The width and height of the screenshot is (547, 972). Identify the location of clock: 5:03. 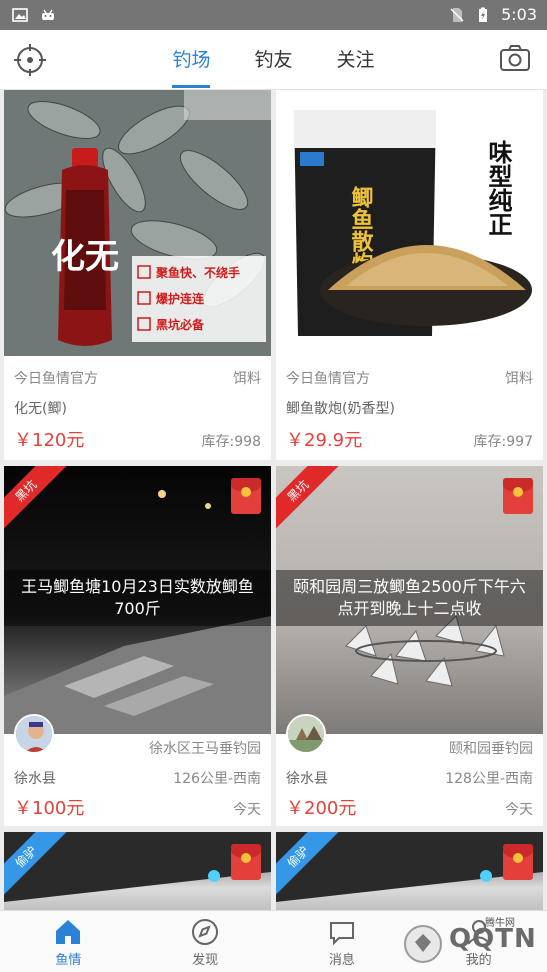
(519, 14).